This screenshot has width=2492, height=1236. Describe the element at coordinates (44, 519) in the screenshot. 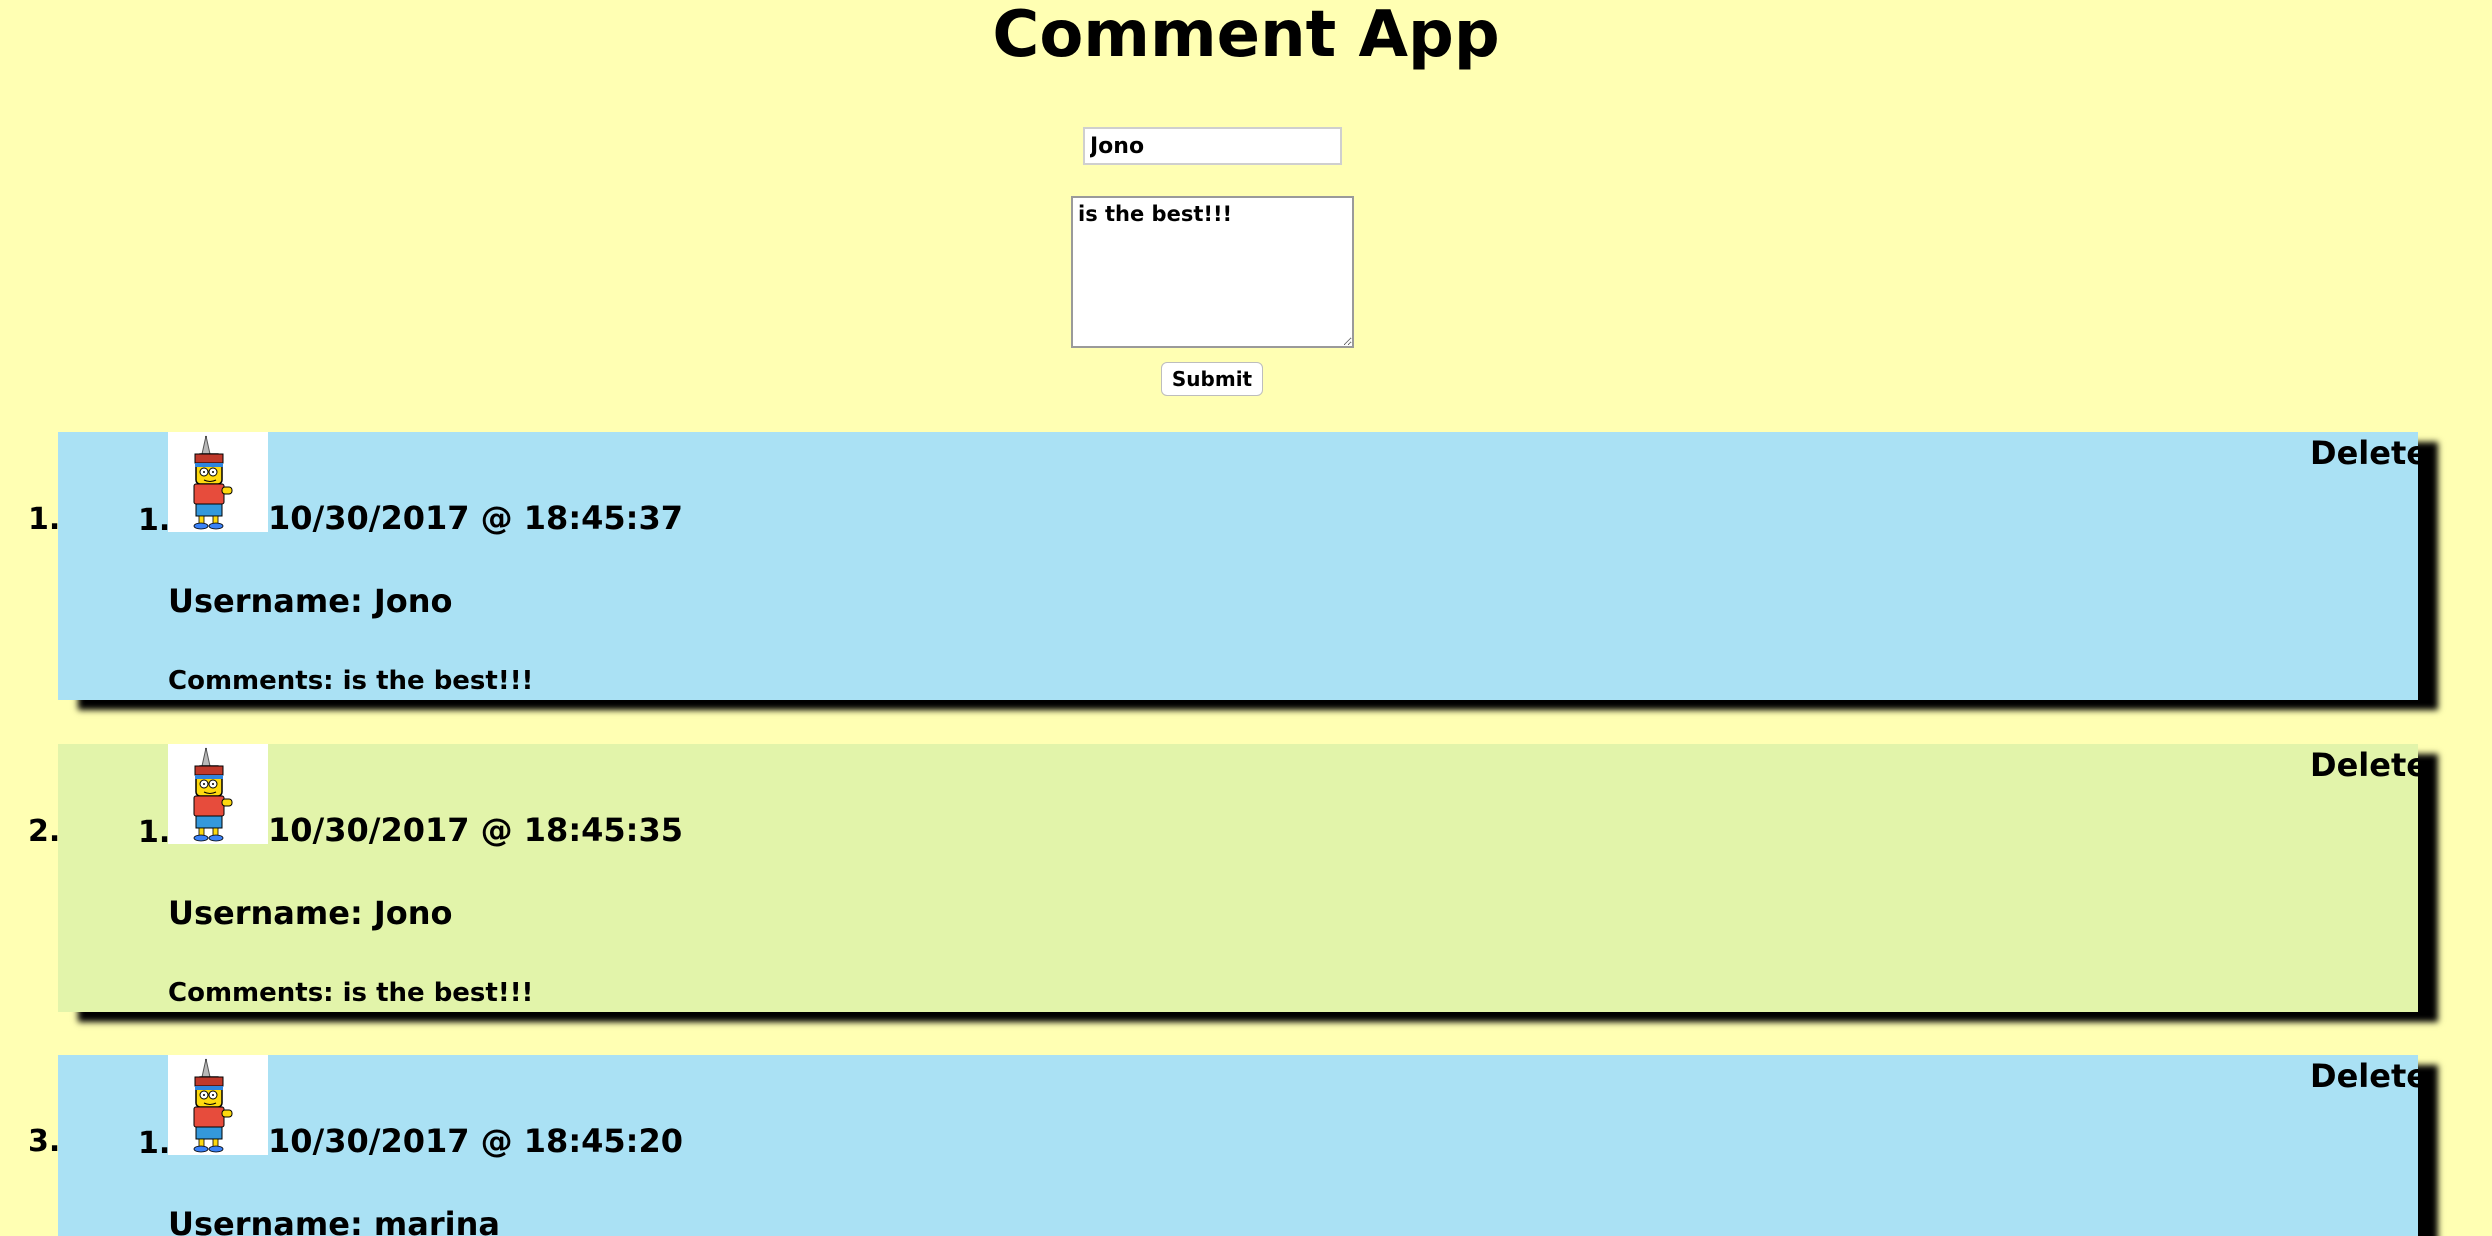

I see `comment-list-number: 1.` at that location.